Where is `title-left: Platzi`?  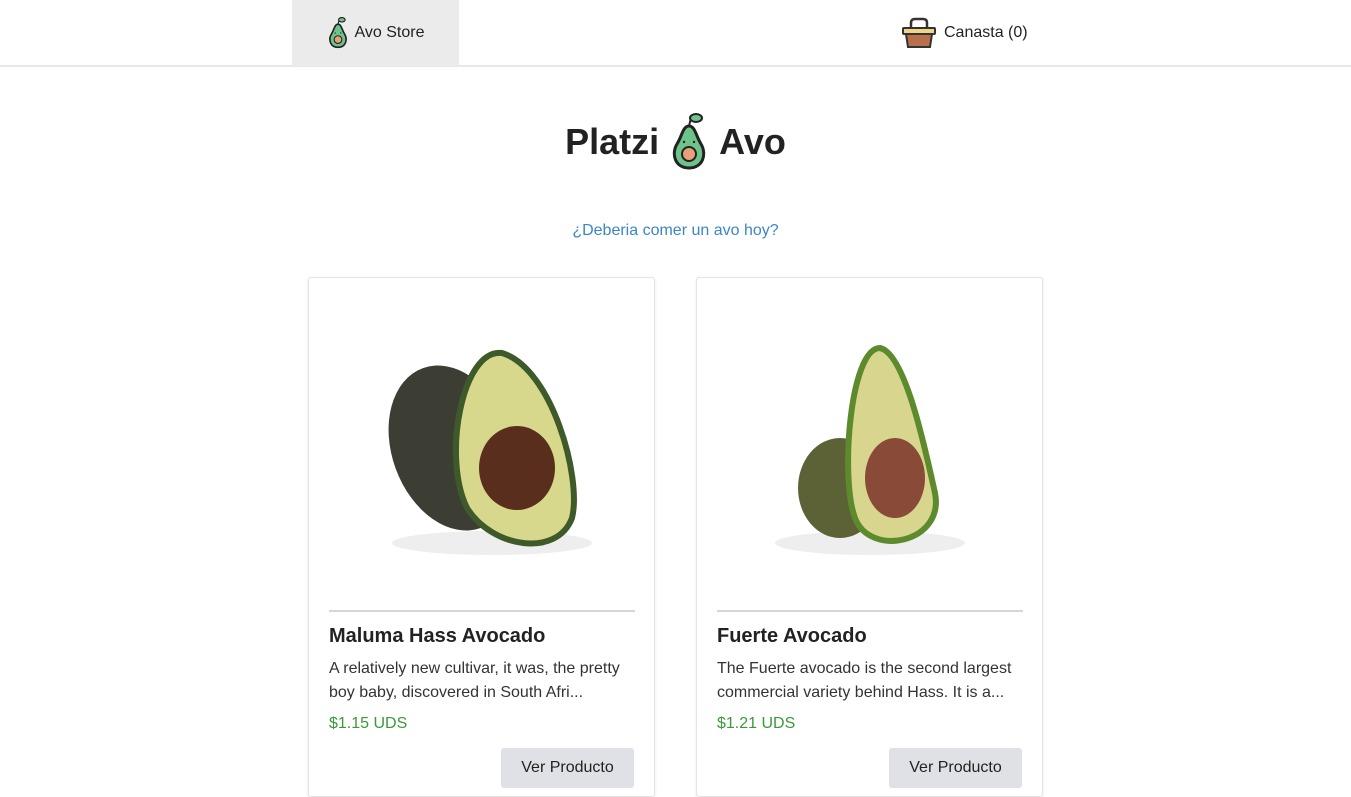 title-left: Platzi is located at coordinates (612, 141).